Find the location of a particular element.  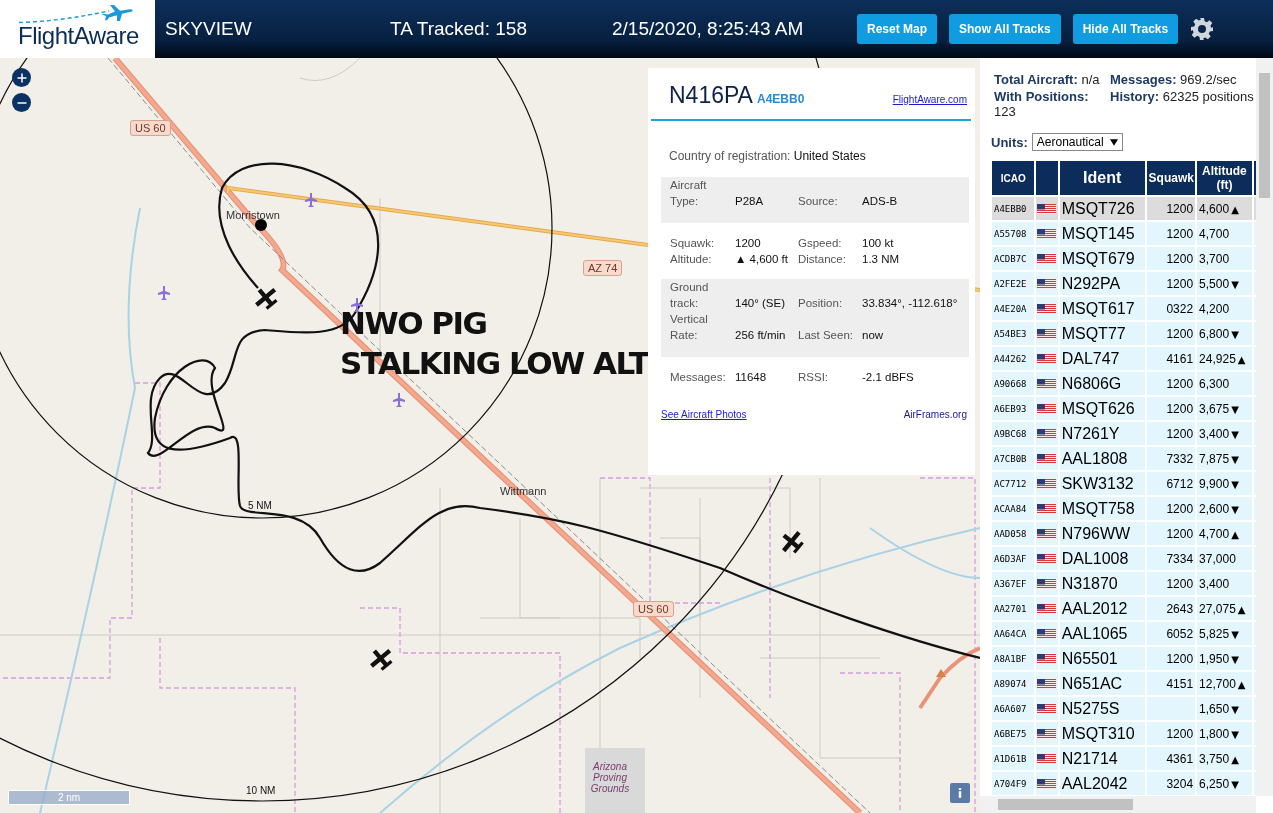

units-dropdown: Aeronautical is located at coordinates (1077, 142).